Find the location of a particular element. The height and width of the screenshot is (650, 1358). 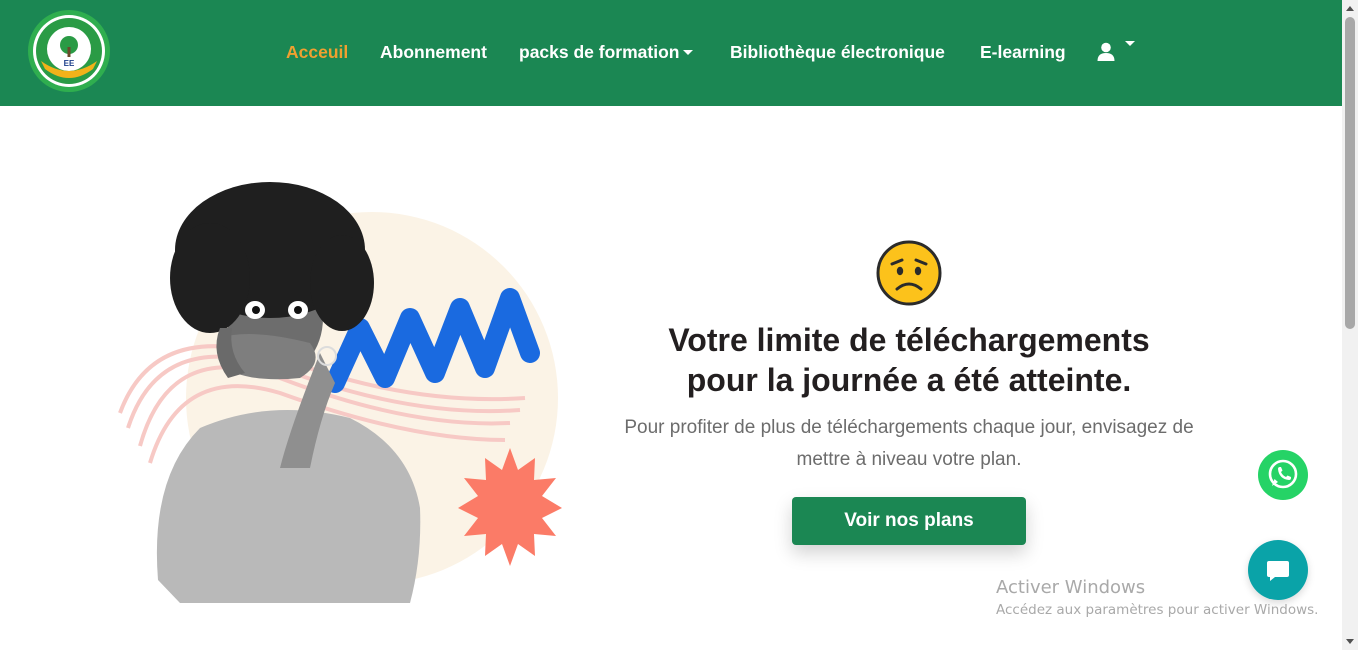

whatsapp-button is located at coordinates (1283, 475).